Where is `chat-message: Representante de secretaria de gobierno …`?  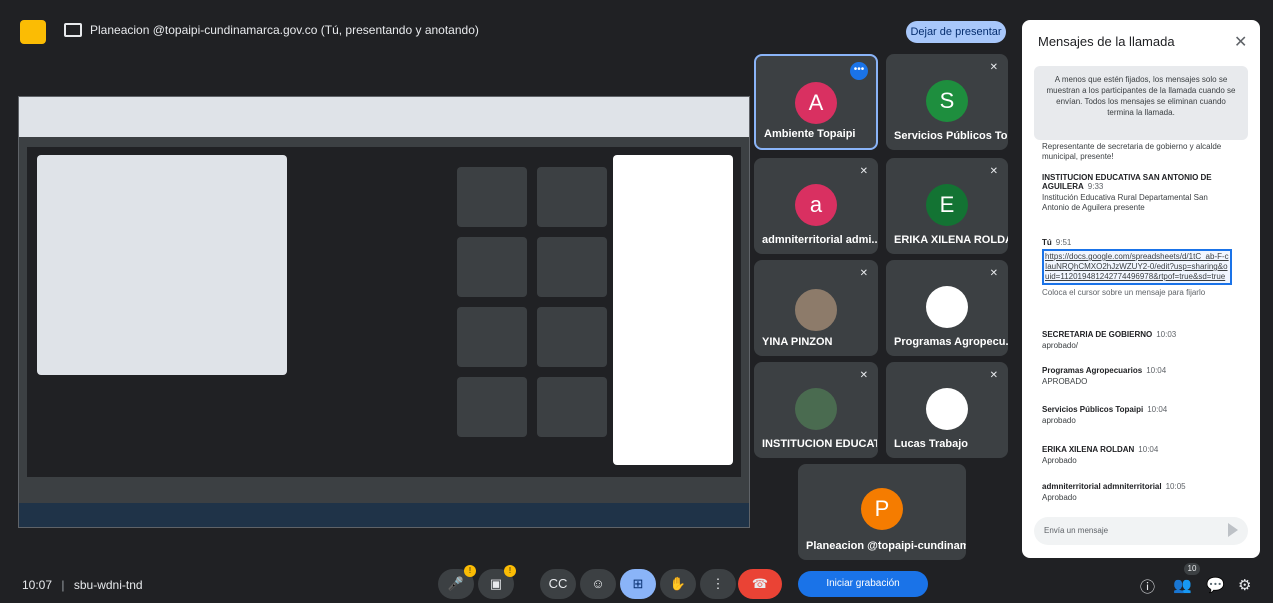 chat-message: Representante de secretaria de gobierno … is located at coordinates (1137, 151).